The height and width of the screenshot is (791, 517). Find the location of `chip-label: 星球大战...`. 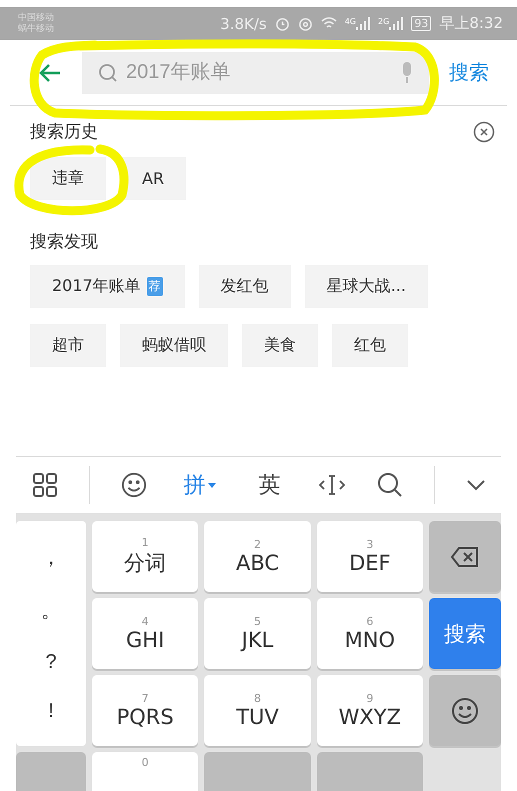

chip-label: 星球大战... is located at coordinates (366, 286).